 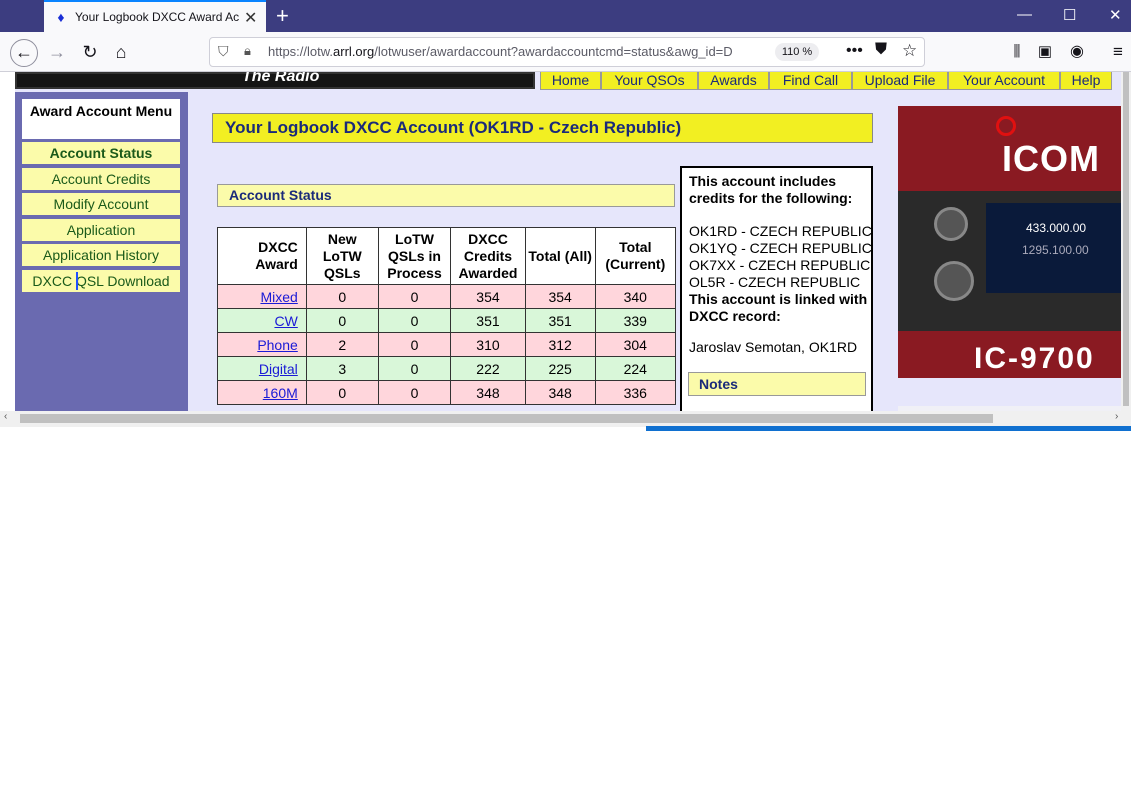 What do you see at coordinates (635, 296) in the screenshot?
I see `total-current-cell: 340` at bounding box center [635, 296].